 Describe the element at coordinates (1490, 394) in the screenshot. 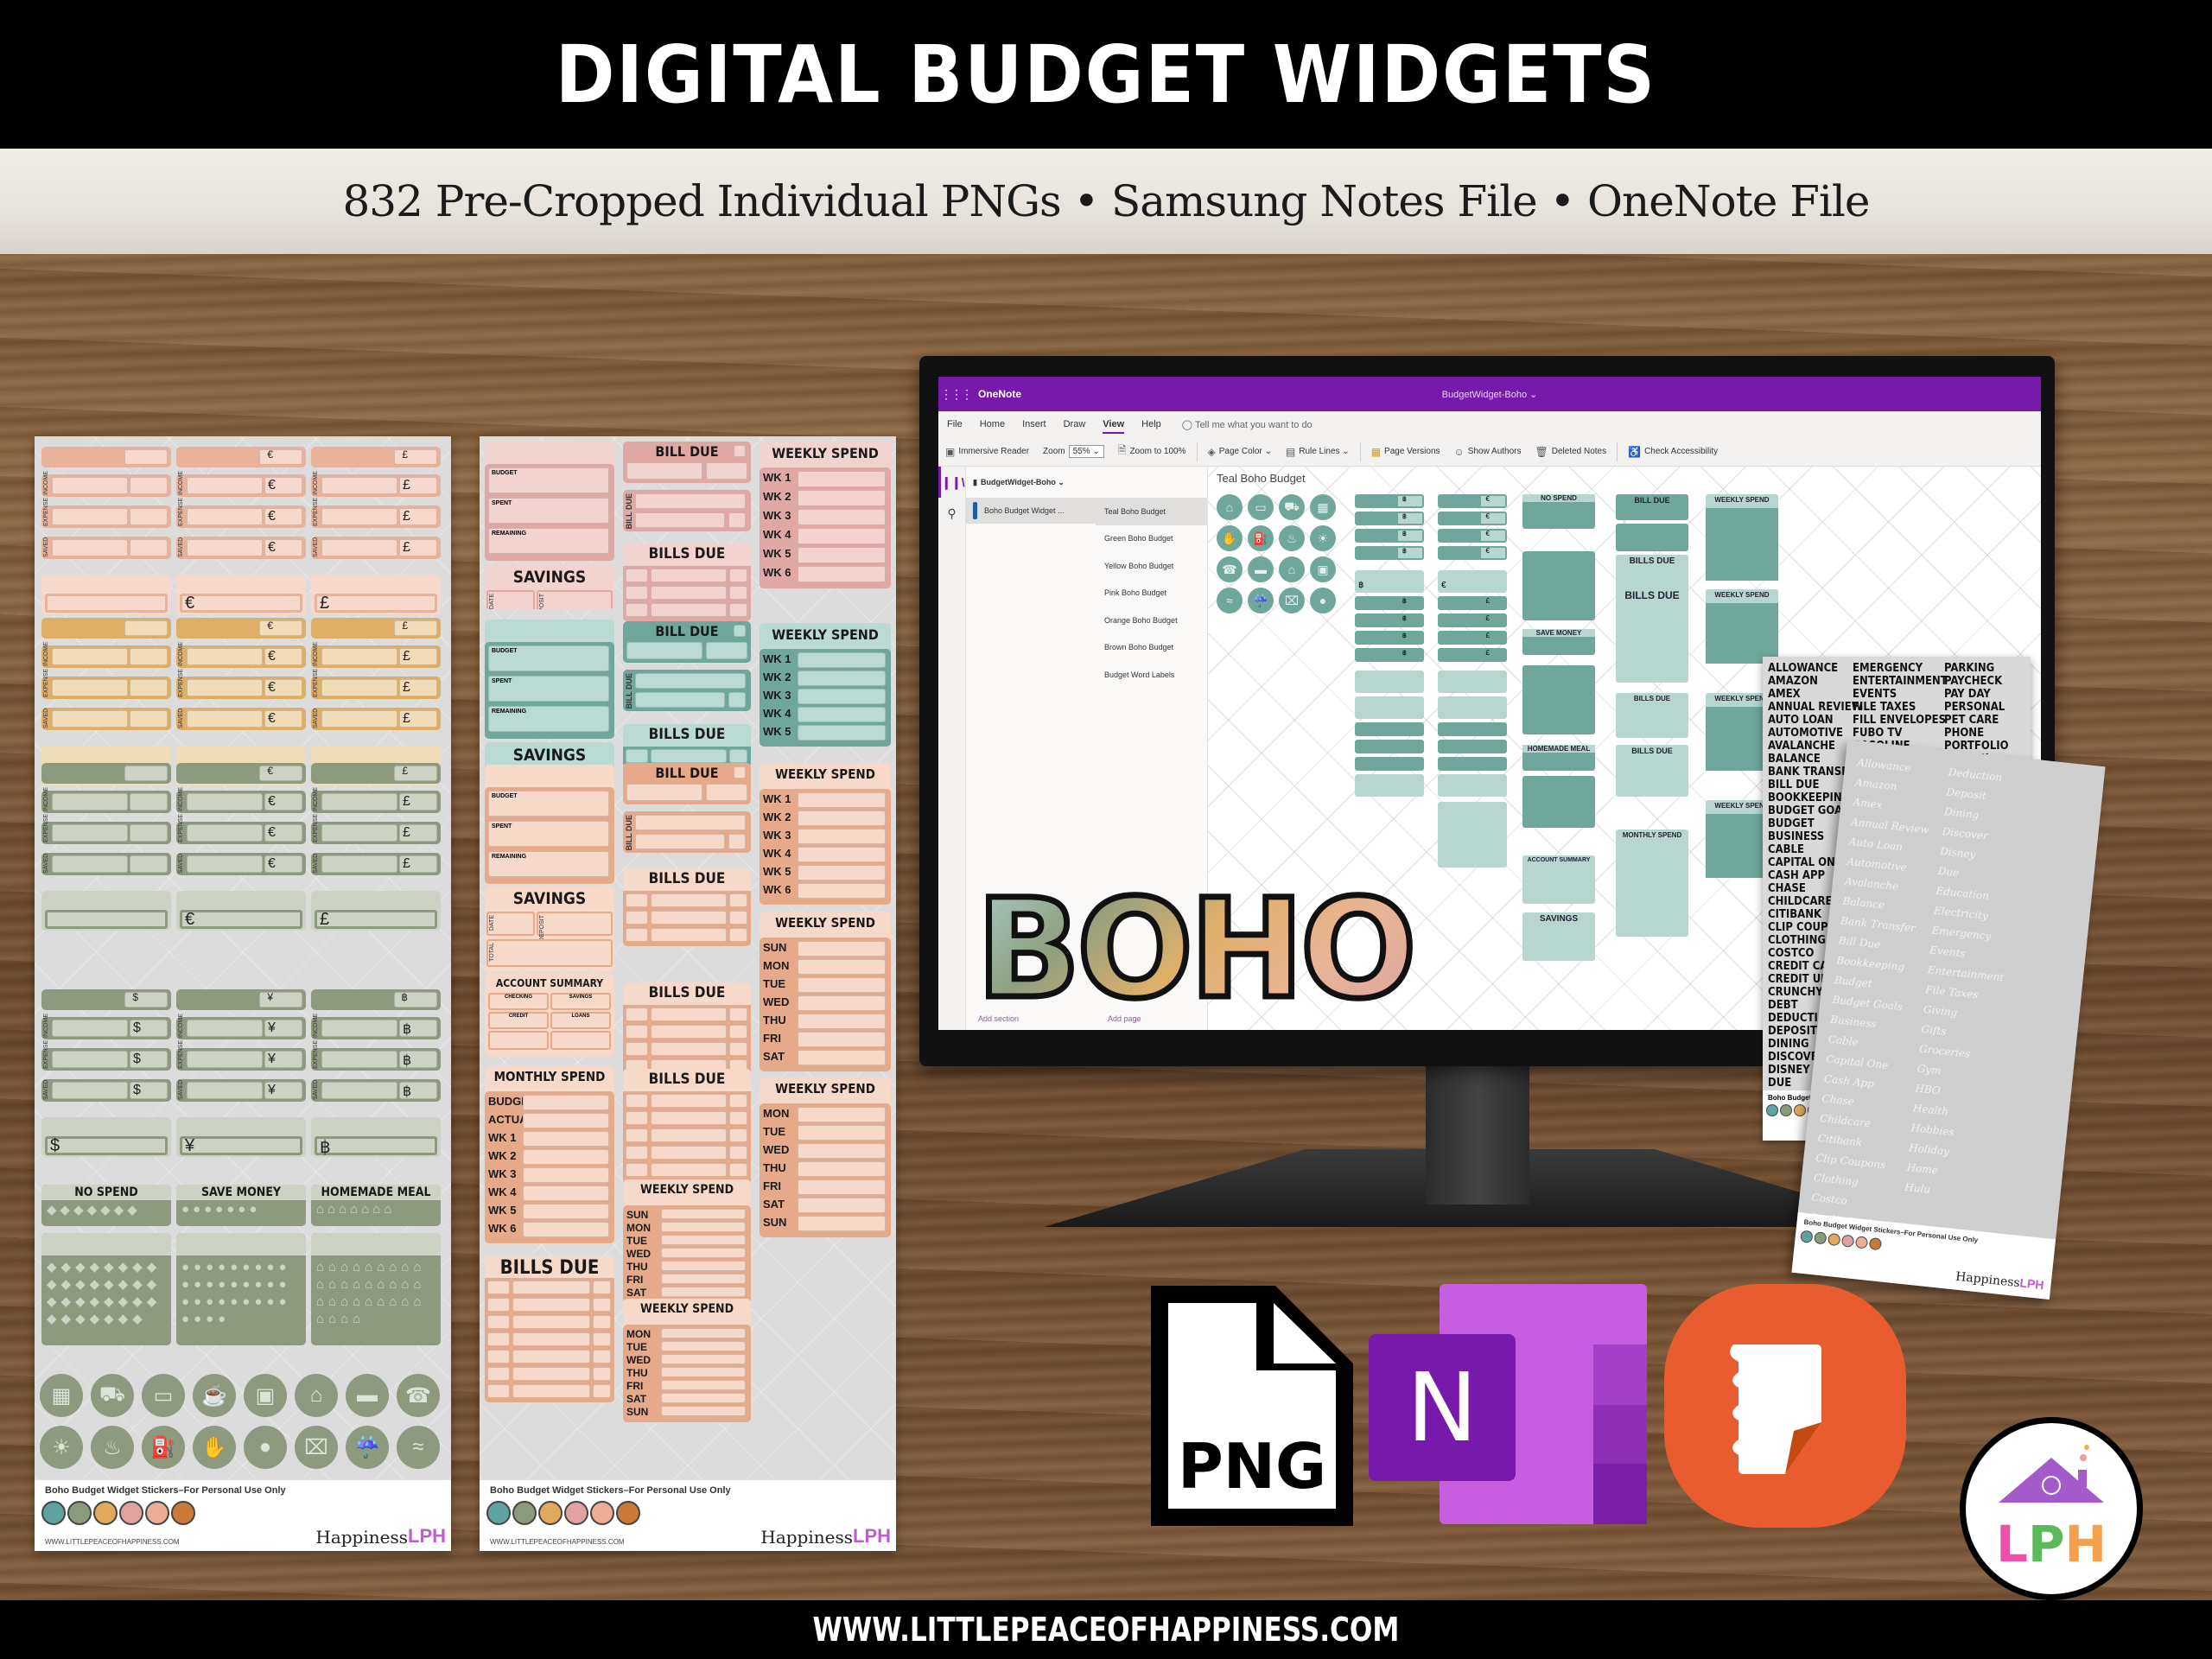

I see `document-title: BudgetWidget-Boho ⌄` at that location.